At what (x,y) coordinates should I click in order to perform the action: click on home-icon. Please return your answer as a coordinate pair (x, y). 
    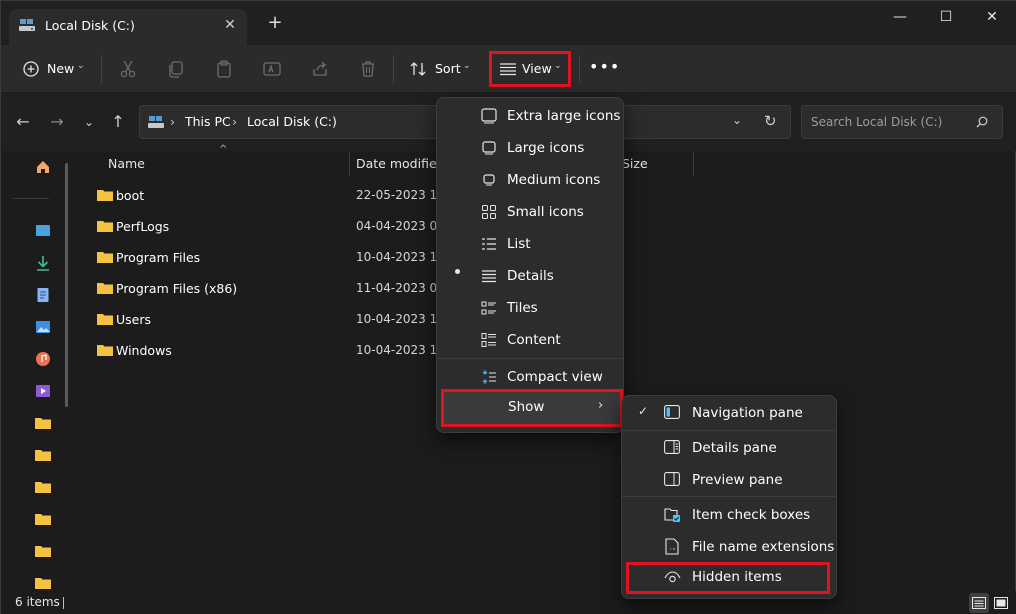
    Looking at the image, I should click on (43, 167).